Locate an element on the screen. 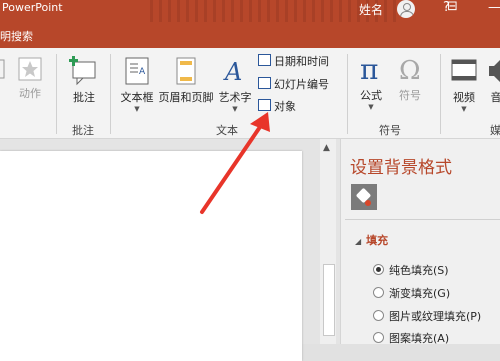 The image size is (500, 361). annotation-arrow is located at coordinates (235, 163).